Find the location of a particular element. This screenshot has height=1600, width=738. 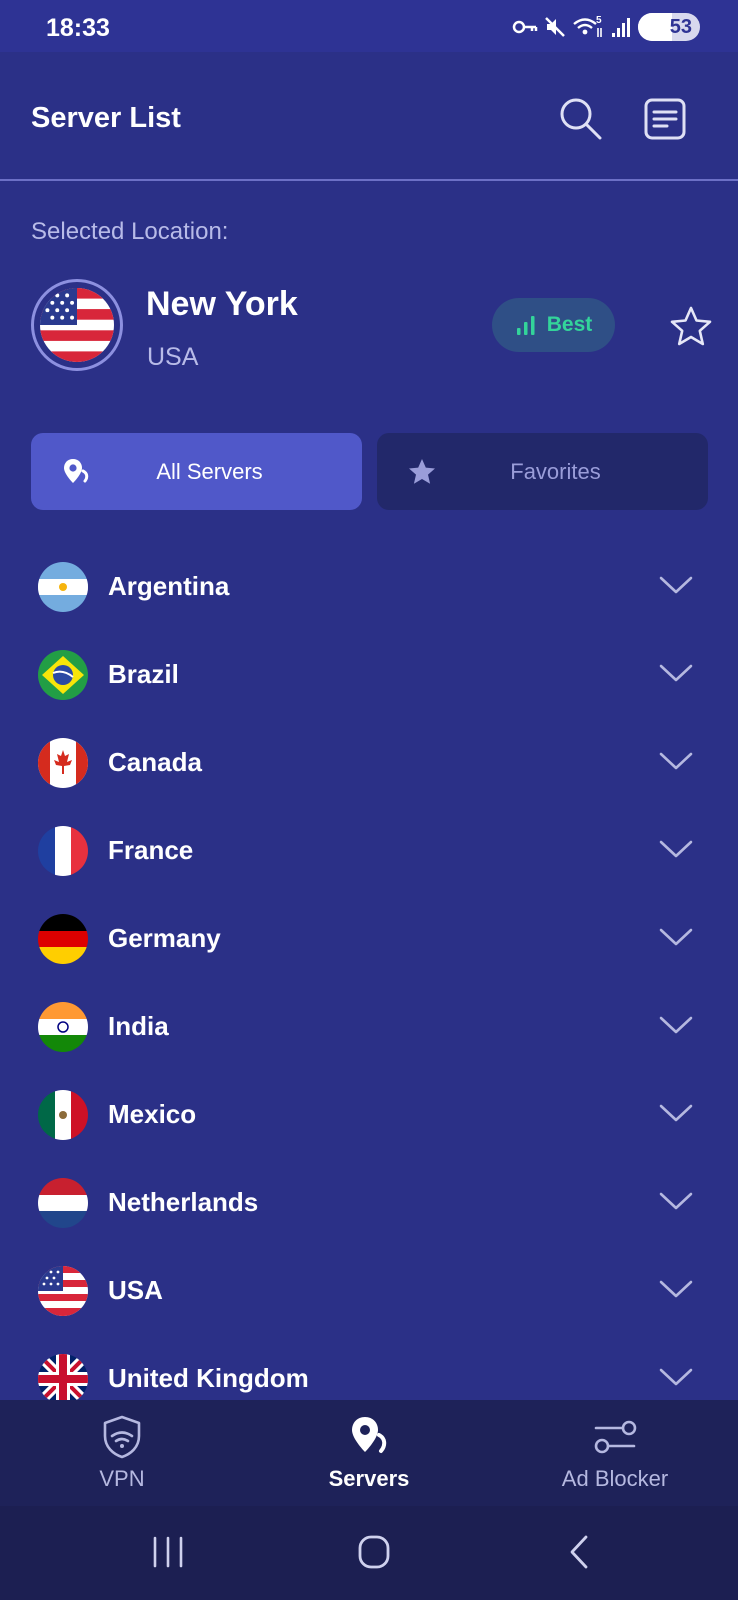

selected-country: USA is located at coordinates (173, 357).